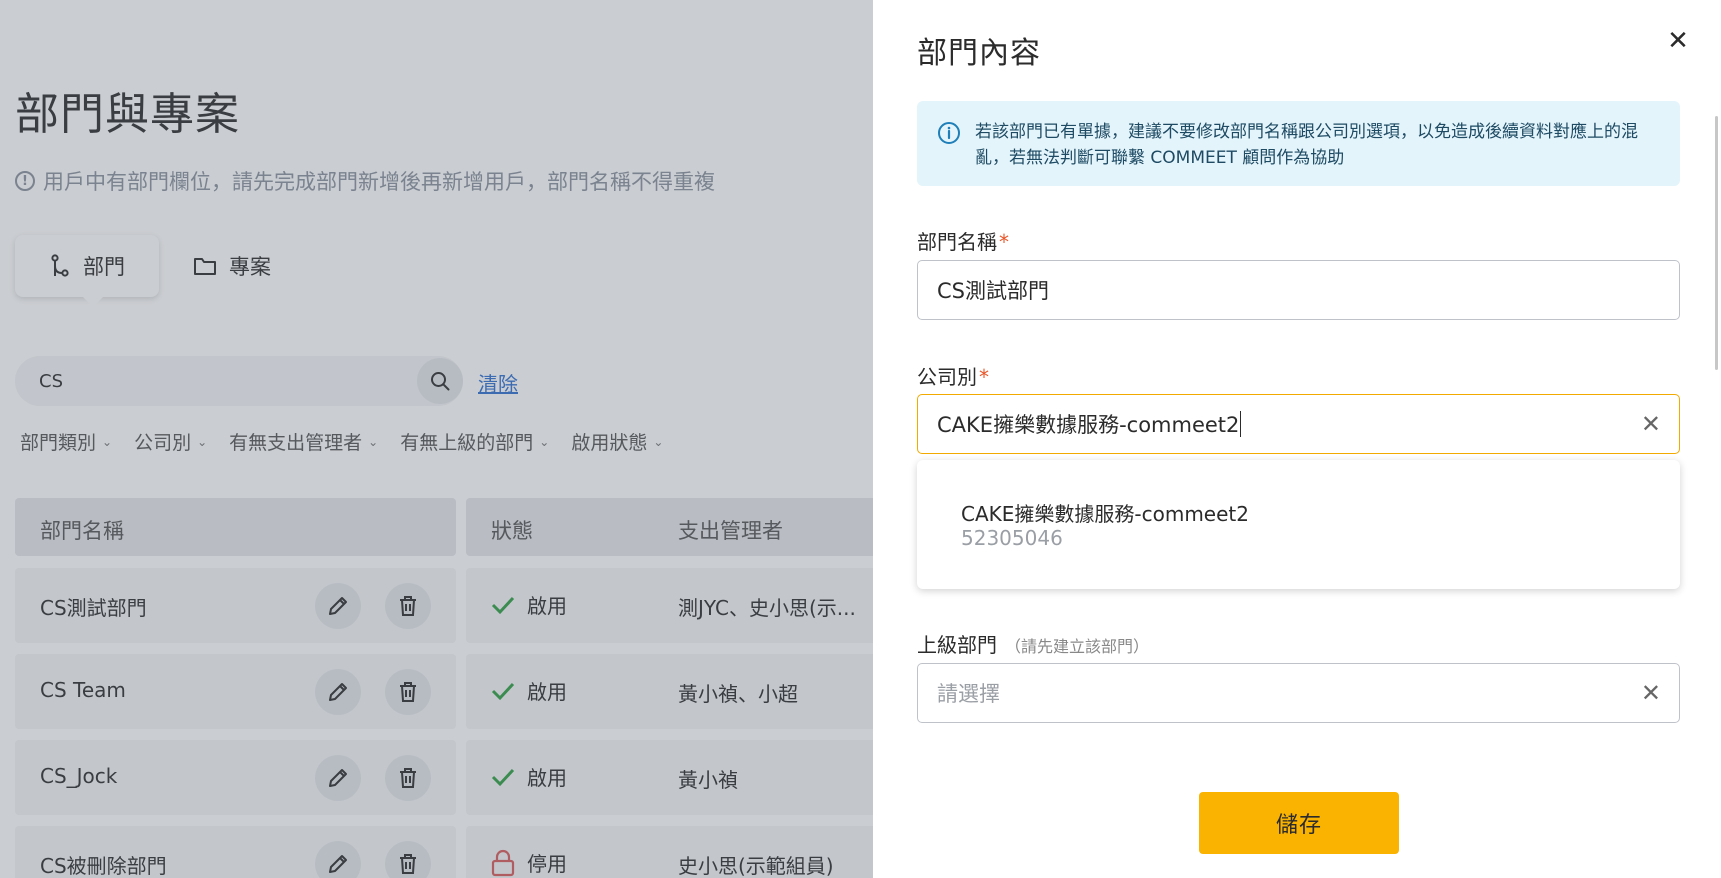  I want to click on label-text: 上級部門, so click(957, 645).